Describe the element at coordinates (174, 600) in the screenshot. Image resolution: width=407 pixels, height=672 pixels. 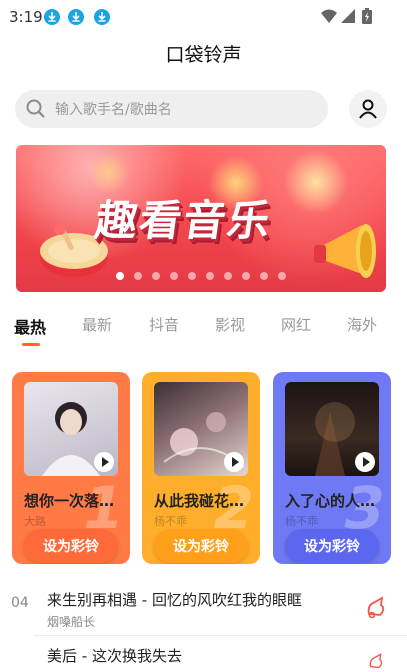
I see `song-title: 来生别再相遇 - 回忆的风吹红我的眼眶` at that location.